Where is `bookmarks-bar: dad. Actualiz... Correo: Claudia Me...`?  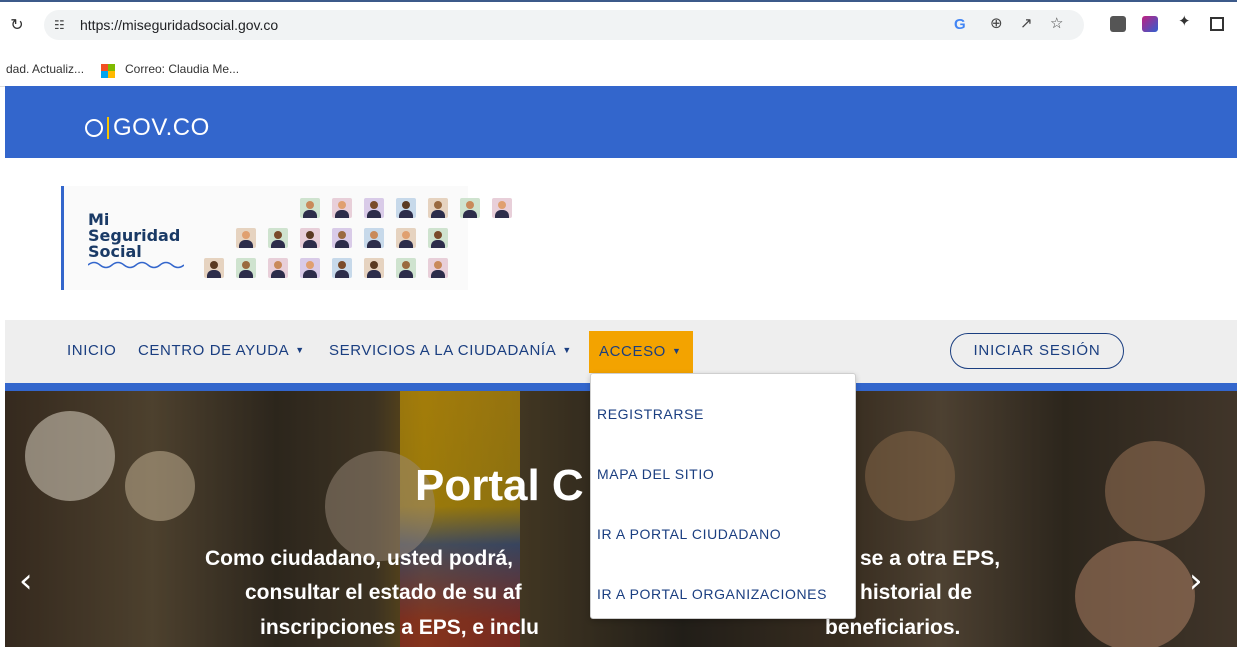
bookmarks-bar: dad. Actualiz... Correo: Claudia Me... is located at coordinates (618, 71).